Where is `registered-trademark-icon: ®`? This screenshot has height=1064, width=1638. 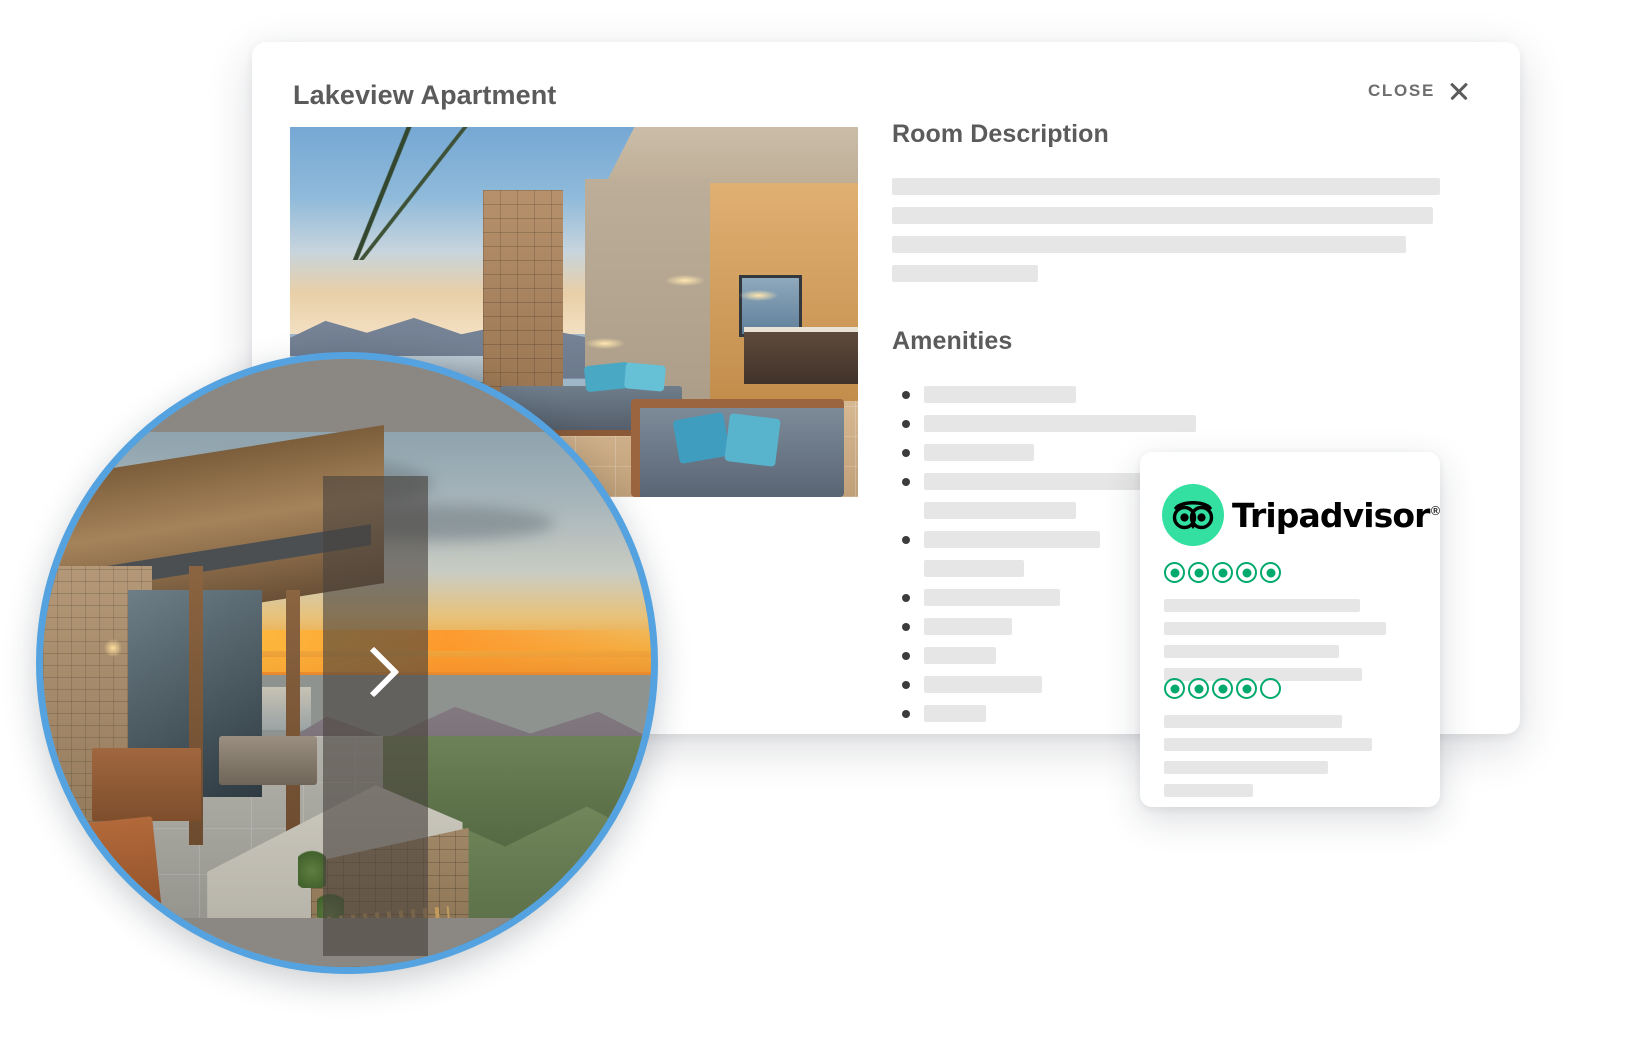 registered-trademark-icon: ® is located at coordinates (1435, 510).